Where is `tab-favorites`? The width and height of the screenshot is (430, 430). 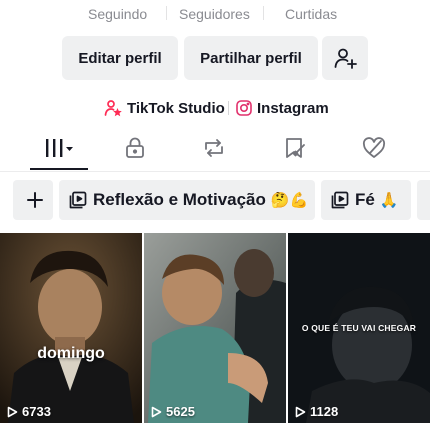
tab-favorites is located at coordinates (294, 148).